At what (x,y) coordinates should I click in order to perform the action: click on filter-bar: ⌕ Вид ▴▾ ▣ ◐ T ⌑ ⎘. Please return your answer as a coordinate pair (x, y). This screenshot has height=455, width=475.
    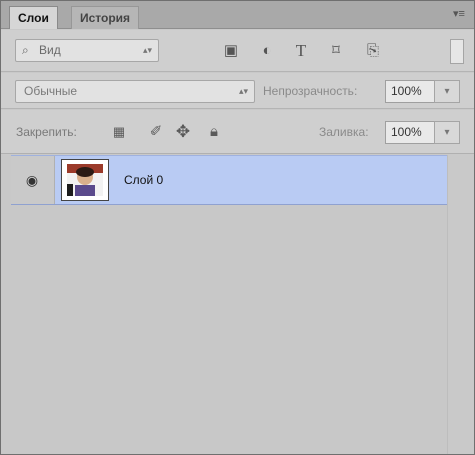
    Looking at the image, I should click on (237, 51).